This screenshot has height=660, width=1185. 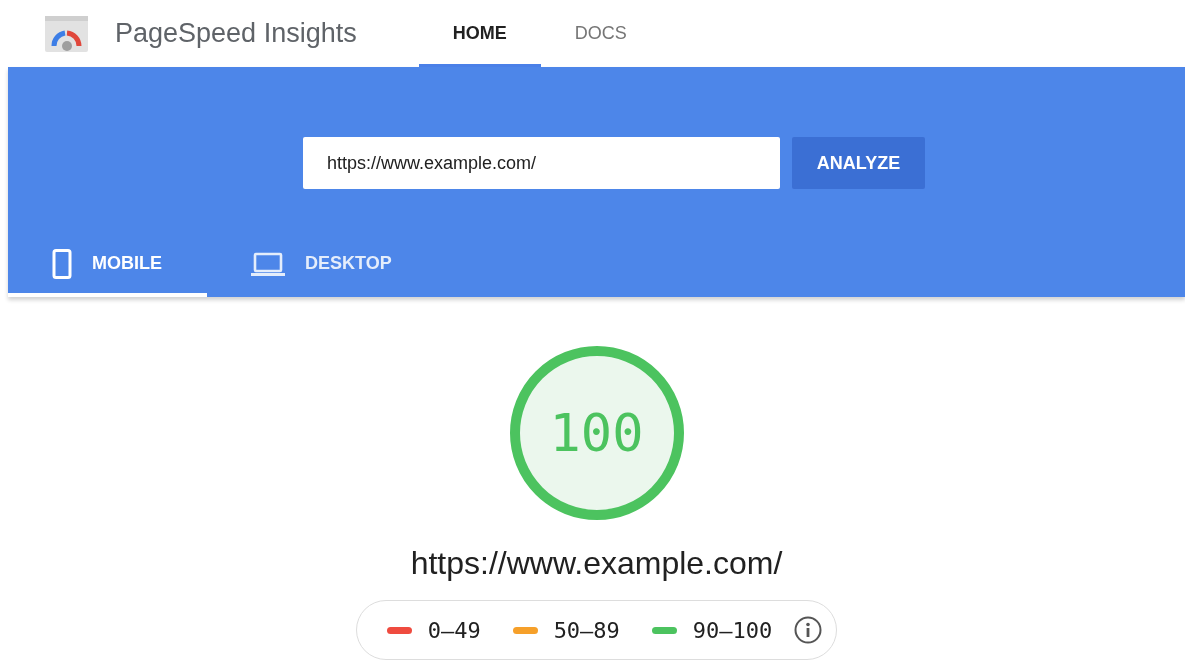 I want to click on device-tab: MOBILE, so click(x=107, y=263).